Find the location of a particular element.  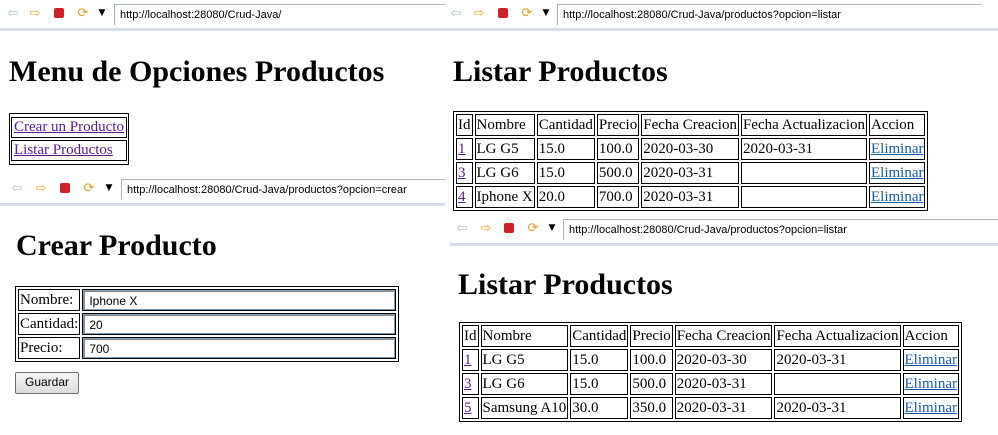

address-bar: http://localhost:28080/Crud-Java/ is located at coordinates (279, 14).